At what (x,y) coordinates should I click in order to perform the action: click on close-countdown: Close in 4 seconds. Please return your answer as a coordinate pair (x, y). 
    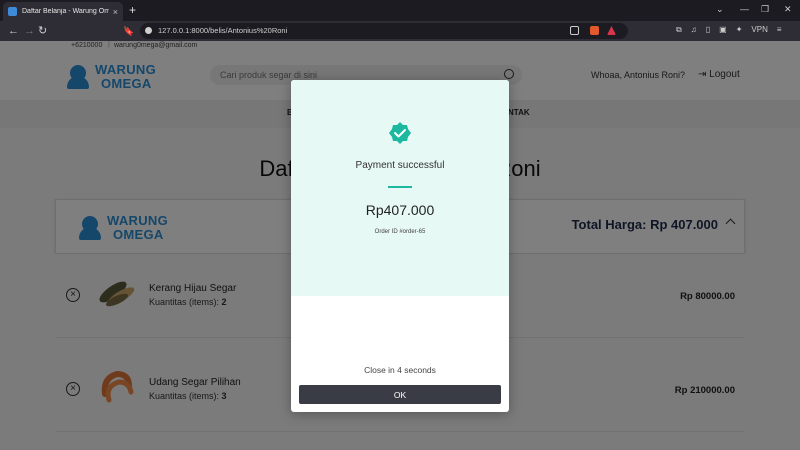
    Looking at the image, I should click on (400, 370).